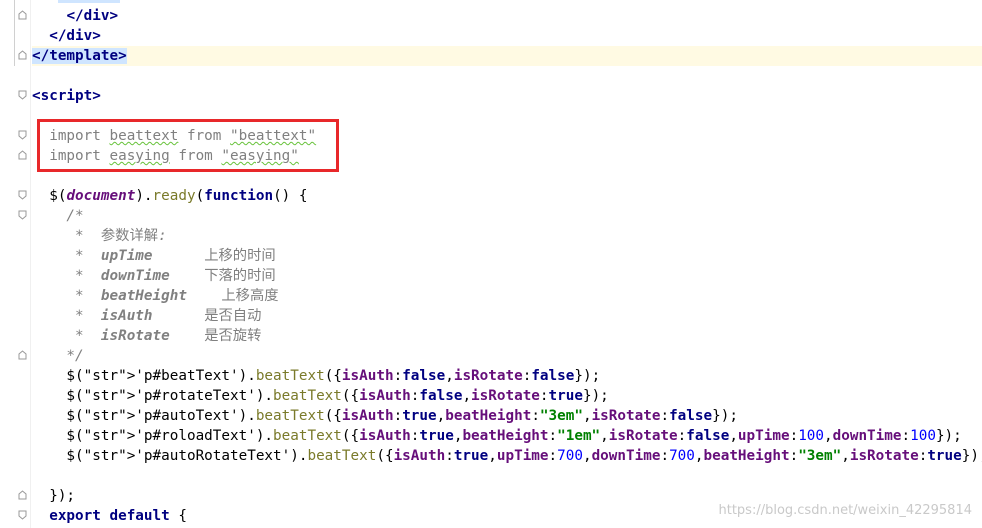 This screenshot has width=982, height=528. Describe the element at coordinates (507, 336) in the screenshot. I see `code-line: * isRotate 是否旋转` at that location.